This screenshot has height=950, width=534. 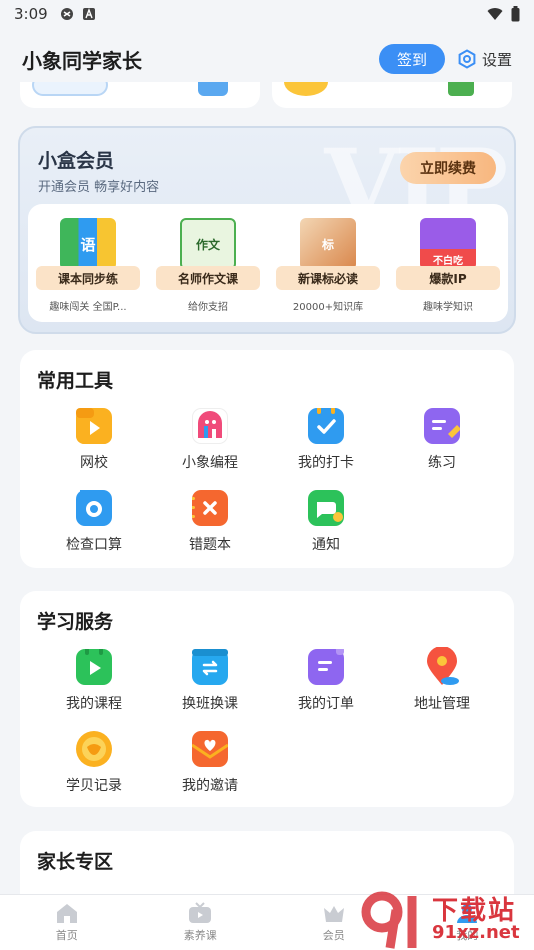 I want to click on tool-practice: 练习, so click(x=442, y=440).